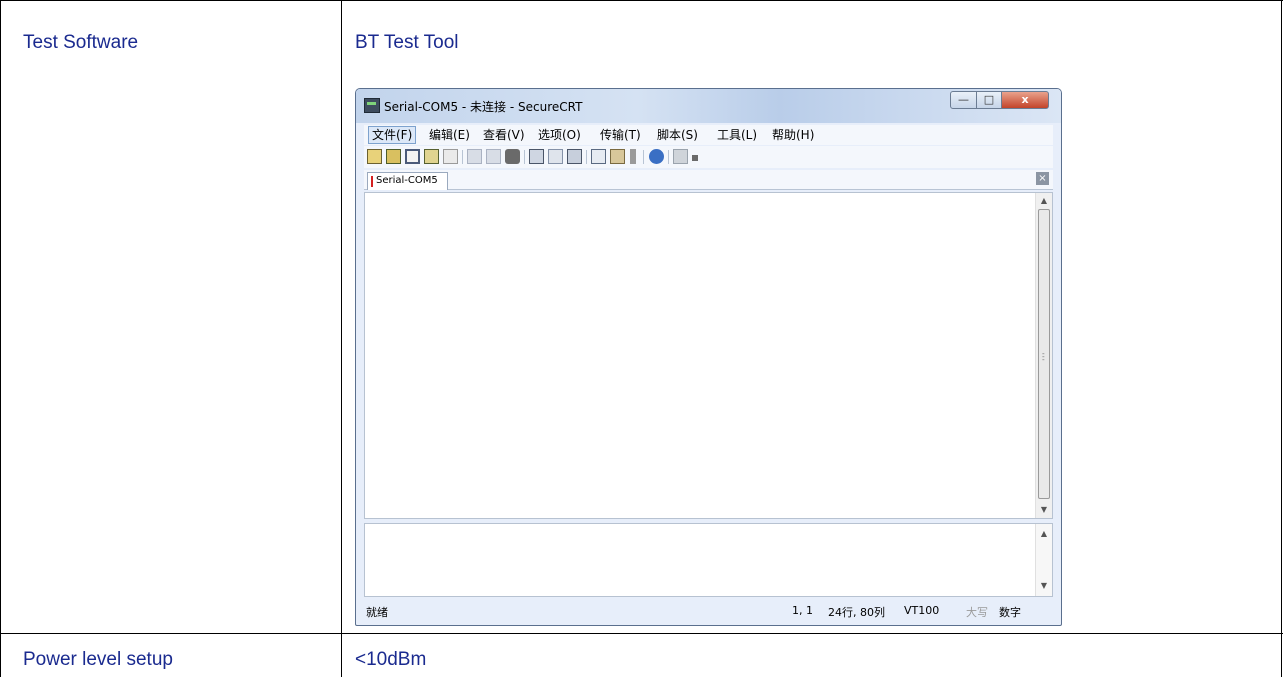 This screenshot has width=1283, height=677. Describe the element at coordinates (1025, 100) in the screenshot. I see `close-button: x` at that location.